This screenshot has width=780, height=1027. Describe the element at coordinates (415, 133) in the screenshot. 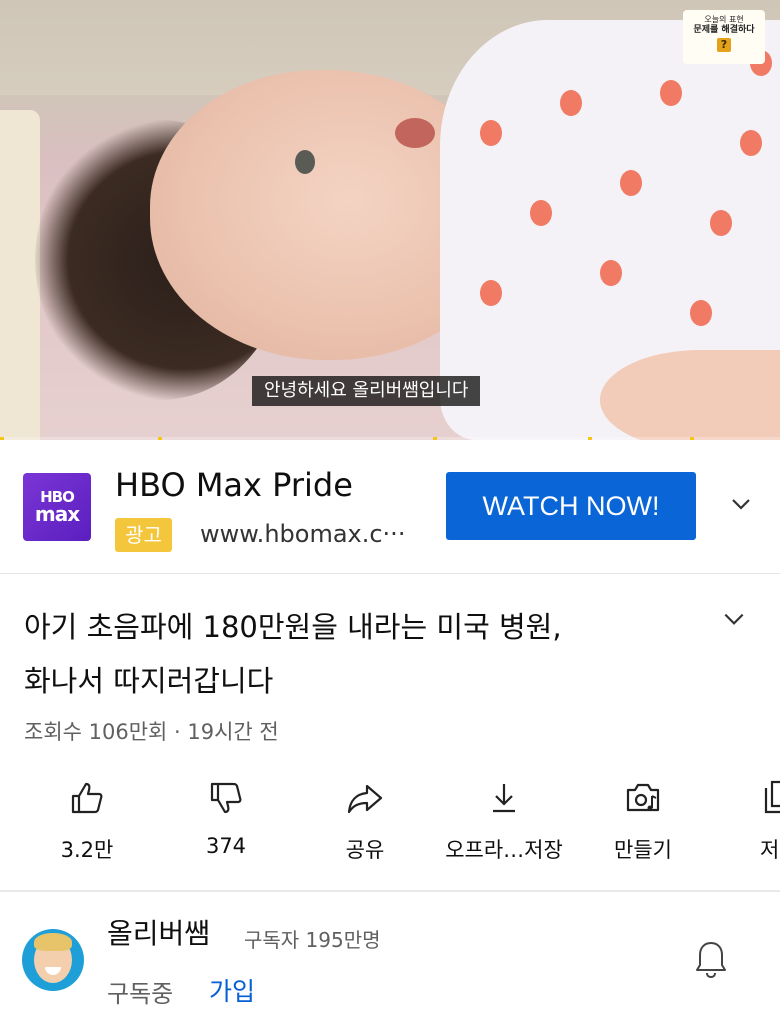

I see `video-baby-mouth` at that location.